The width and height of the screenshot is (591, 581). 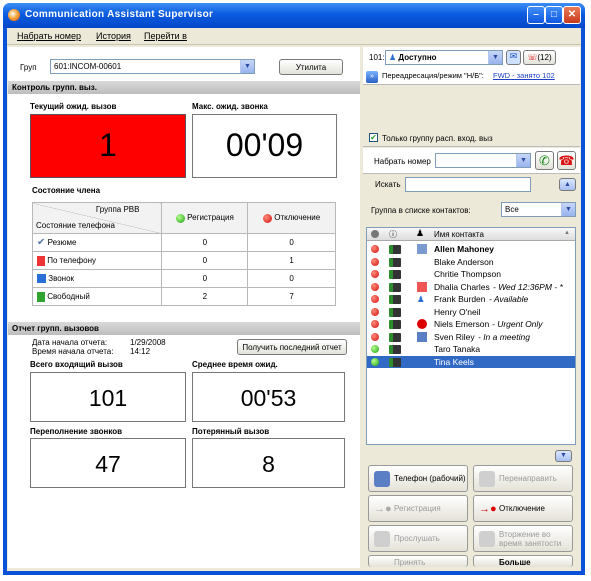 I want to click on info-column-icon: ⓘ, so click(x=393, y=234).